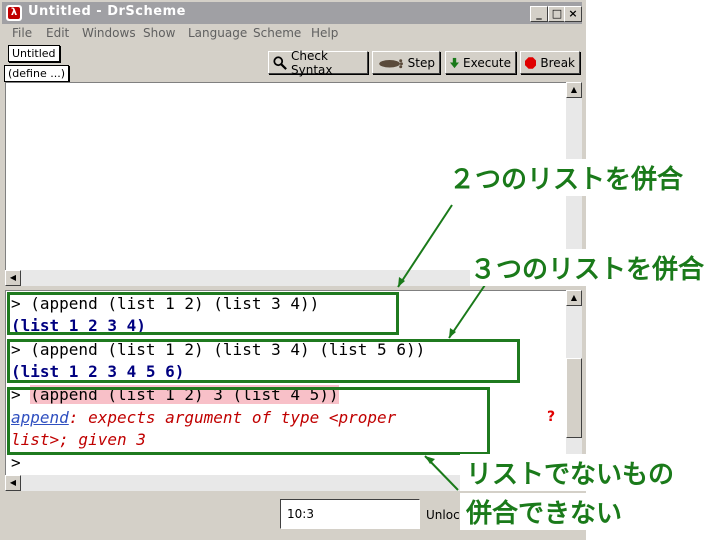  Describe the element at coordinates (590, 267) in the screenshot. I see `annotation-three-lists: ３つのリストを併合` at that location.